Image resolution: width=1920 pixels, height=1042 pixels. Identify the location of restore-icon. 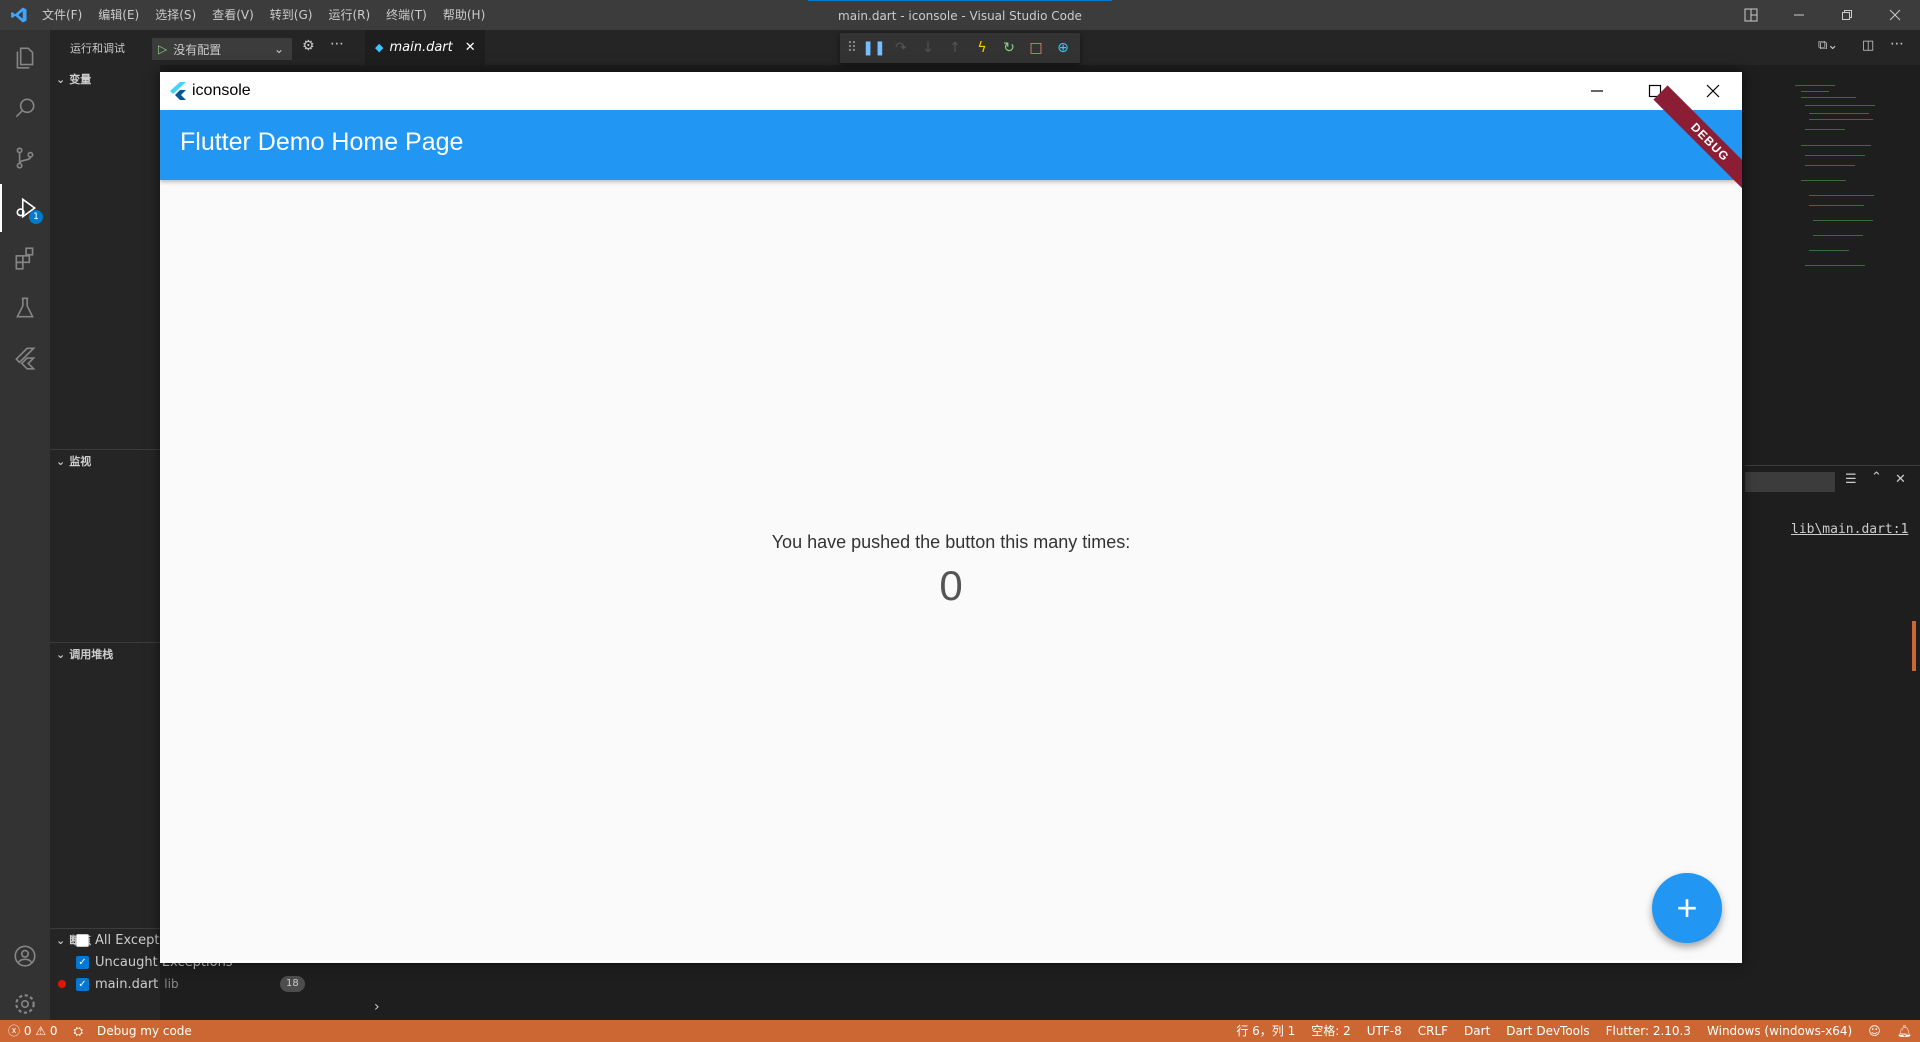
(1847, 15).